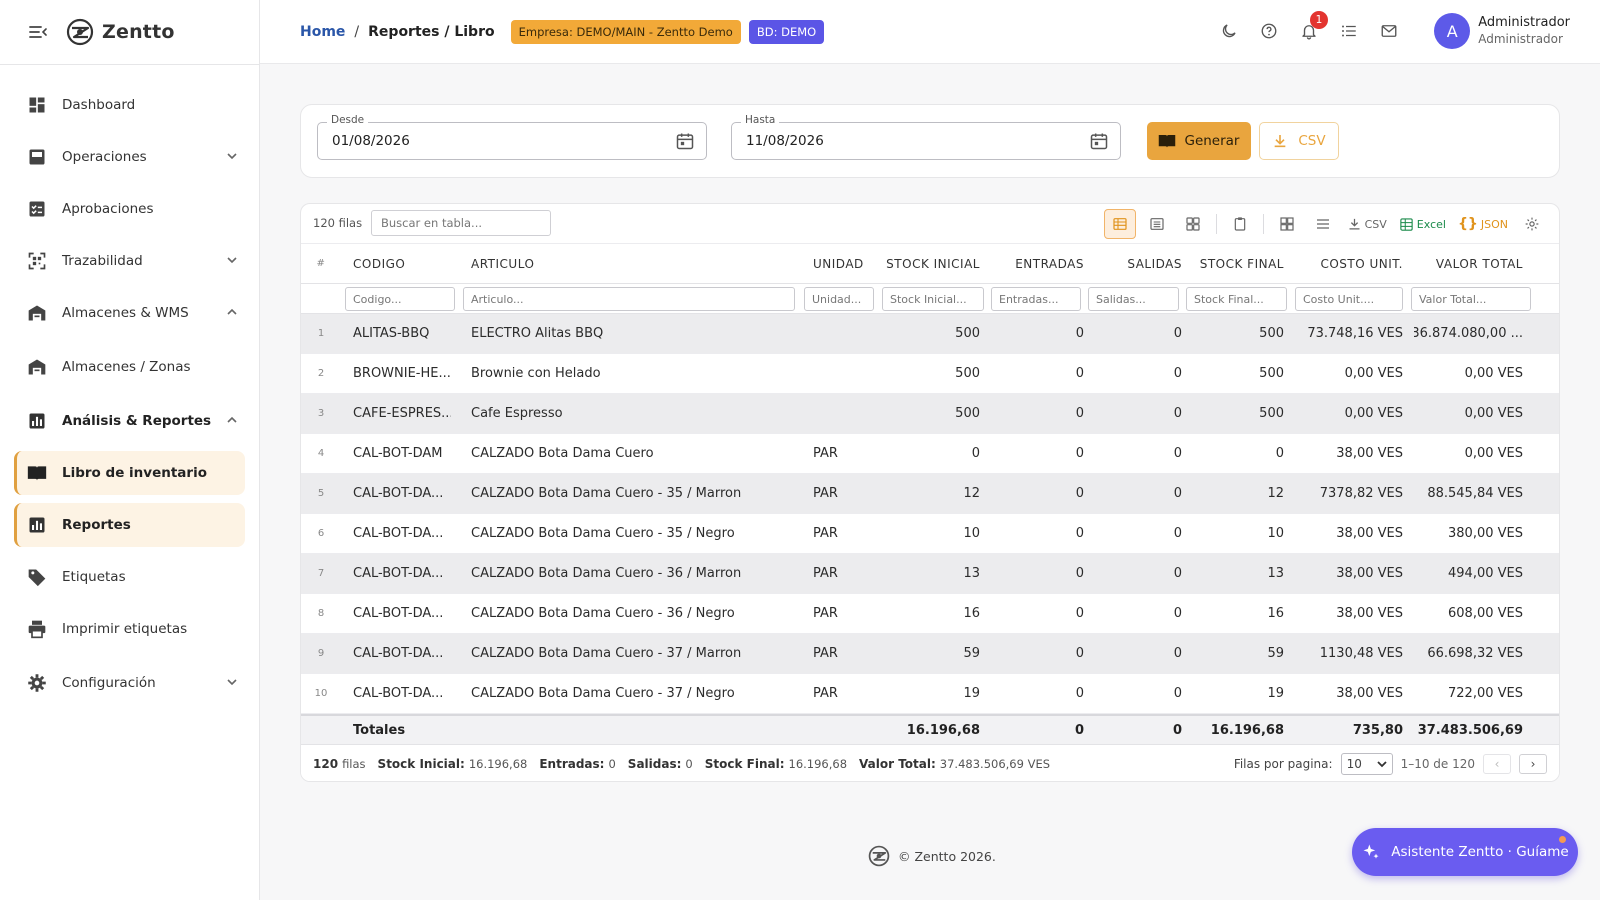 The height and width of the screenshot is (900, 1600). Describe the element at coordinates (400, 299) in the screenshot. I see `codigo-filter-input` at that location.